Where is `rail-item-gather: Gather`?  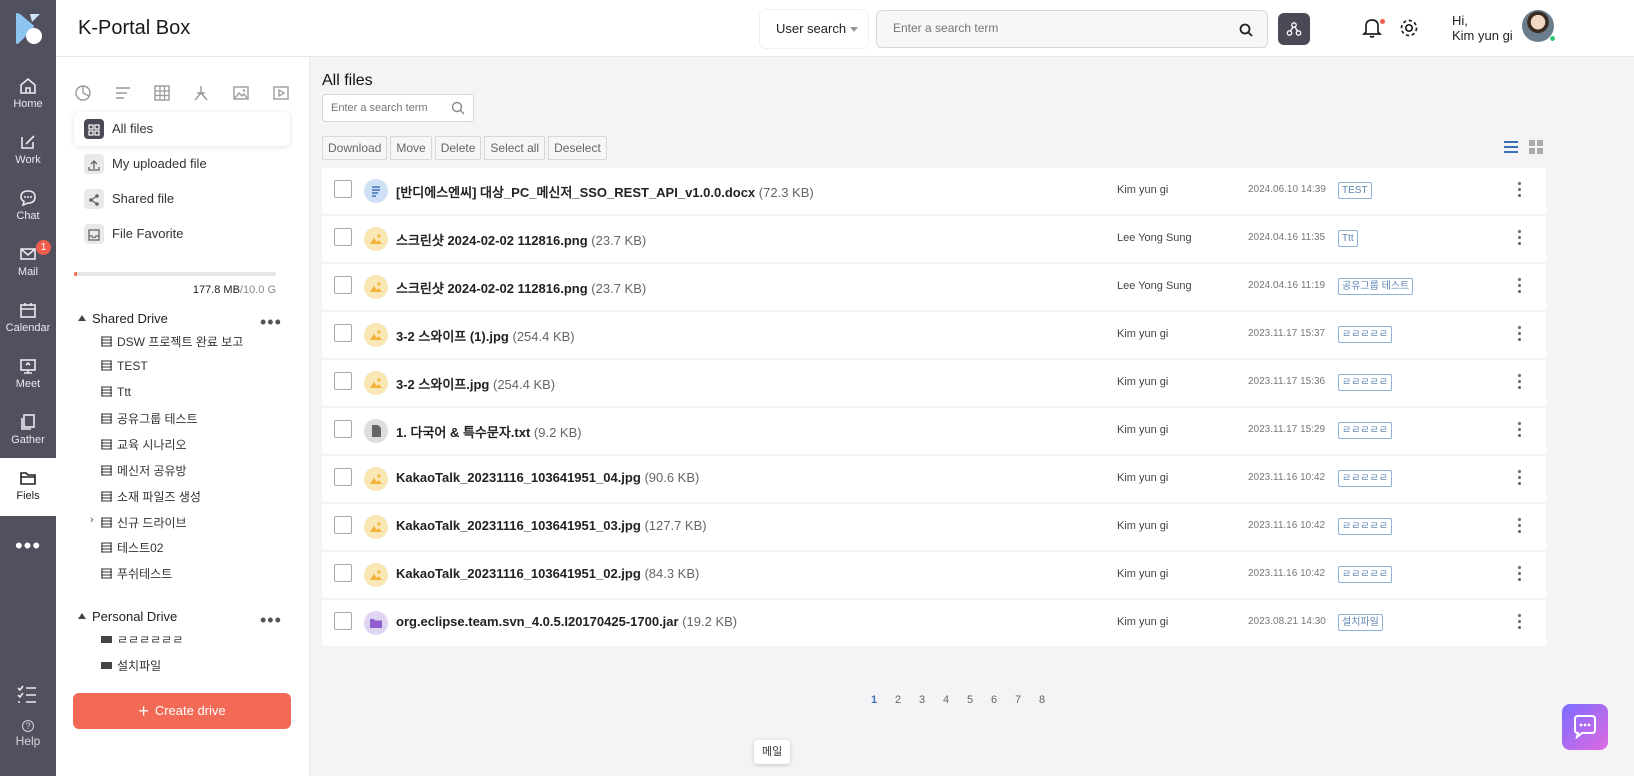
rail-item-gather: Gather is located at coordinates (28, 431).